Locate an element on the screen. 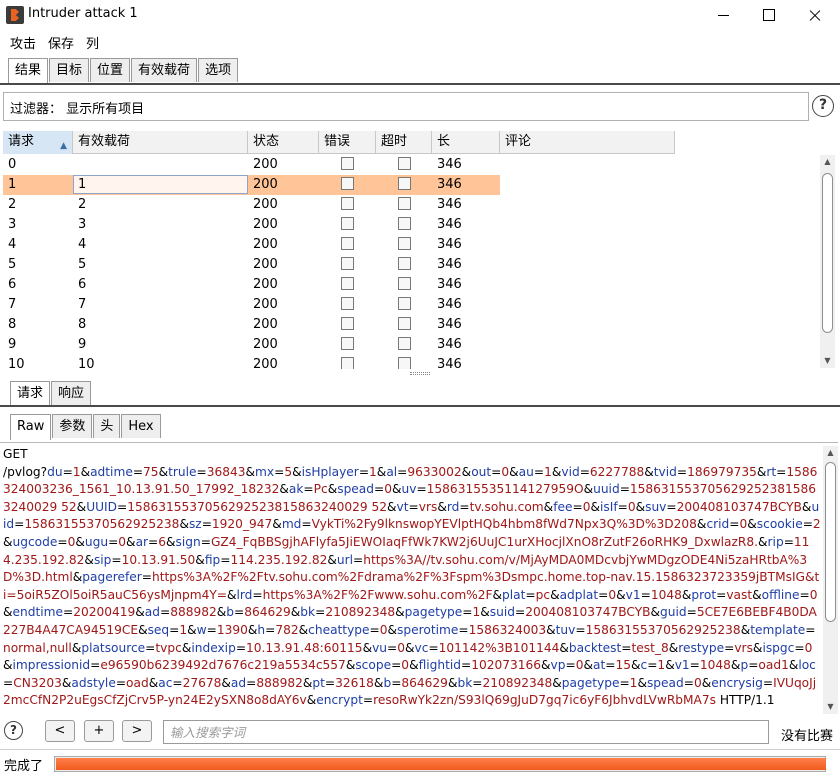  menu-columns: 列 is located at coordinates (92, 42).